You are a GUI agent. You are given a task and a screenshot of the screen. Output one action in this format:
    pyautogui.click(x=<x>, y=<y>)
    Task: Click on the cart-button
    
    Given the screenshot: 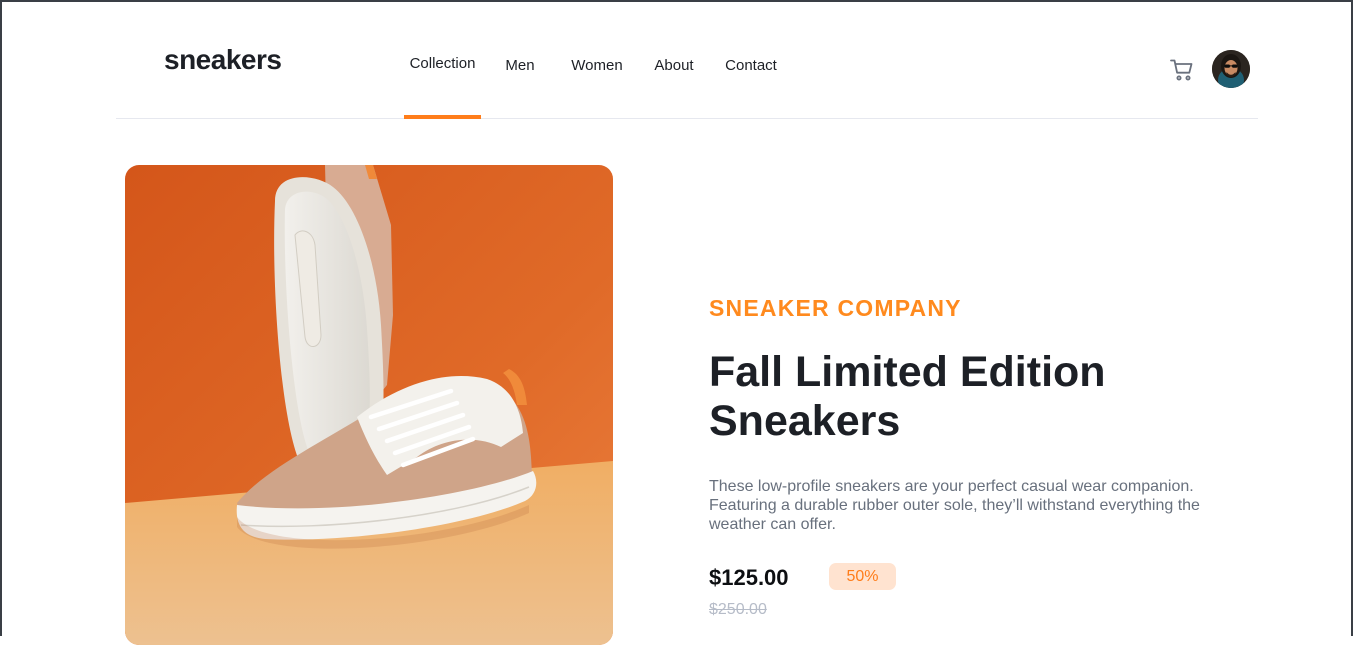 What is the action you would take?
    pyautogui.click(x=1182, y=70)
    